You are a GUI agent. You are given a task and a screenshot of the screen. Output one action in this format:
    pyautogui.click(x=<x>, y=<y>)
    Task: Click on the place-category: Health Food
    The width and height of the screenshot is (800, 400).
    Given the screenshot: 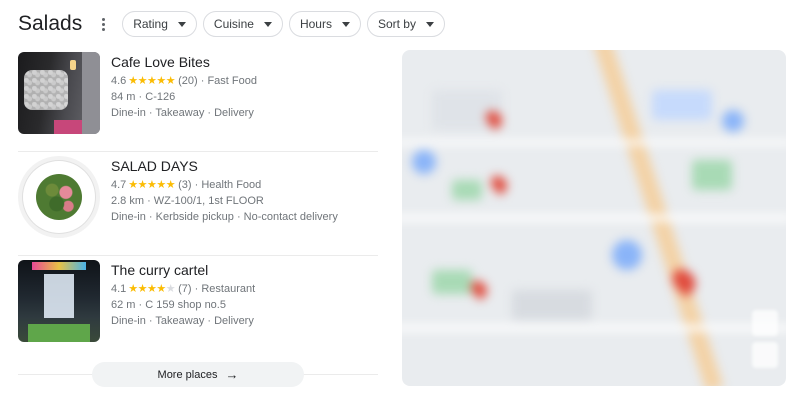 What is the action you would take?
    pyautogui.click(x=231, y=185)
    